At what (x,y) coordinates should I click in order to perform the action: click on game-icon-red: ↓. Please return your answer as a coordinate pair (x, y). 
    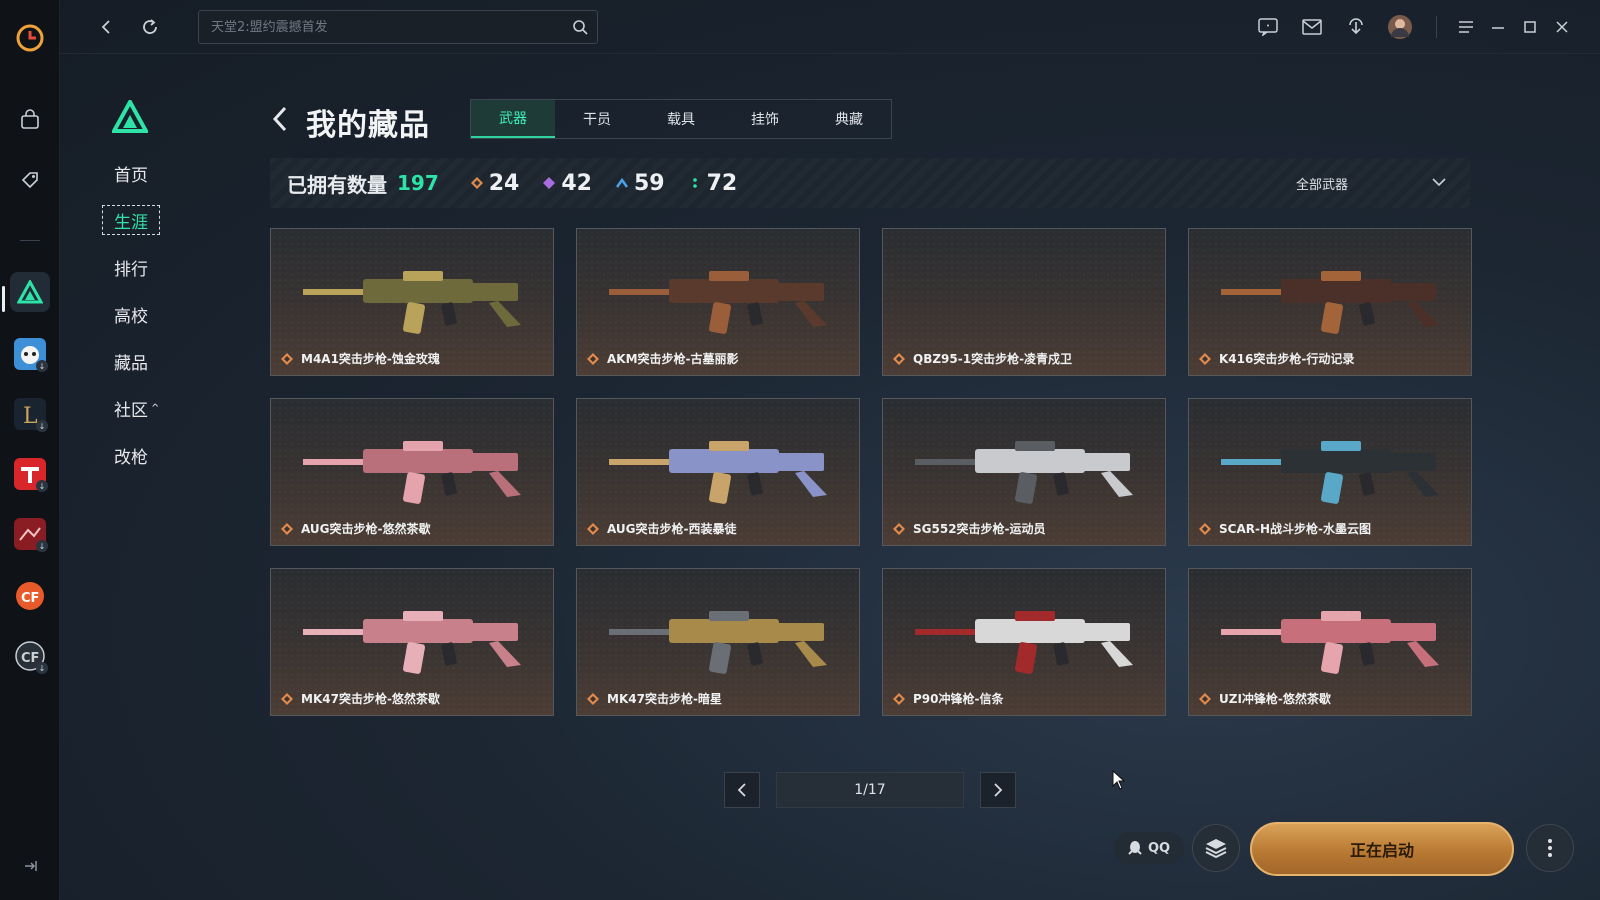
    Looking at the image, I should click on (30, 534).